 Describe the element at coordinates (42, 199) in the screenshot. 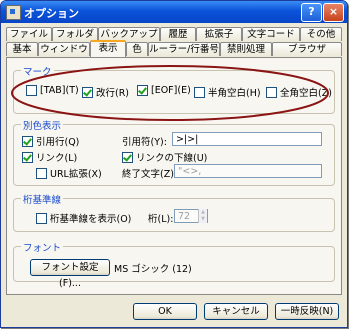

I see `column-guide-legend: 桁基準線` at that location.